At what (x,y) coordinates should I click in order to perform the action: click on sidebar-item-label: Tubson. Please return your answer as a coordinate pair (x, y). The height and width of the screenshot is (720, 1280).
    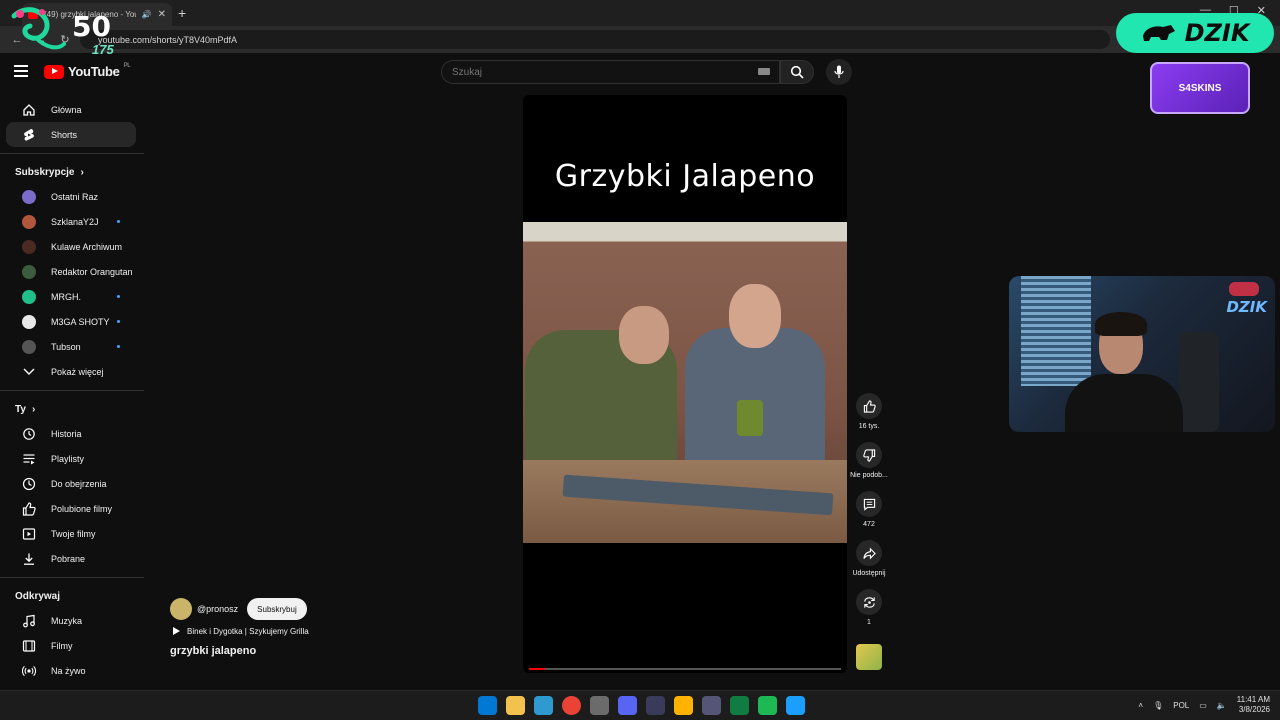
    Looking at the image, I should click on (66, 346).